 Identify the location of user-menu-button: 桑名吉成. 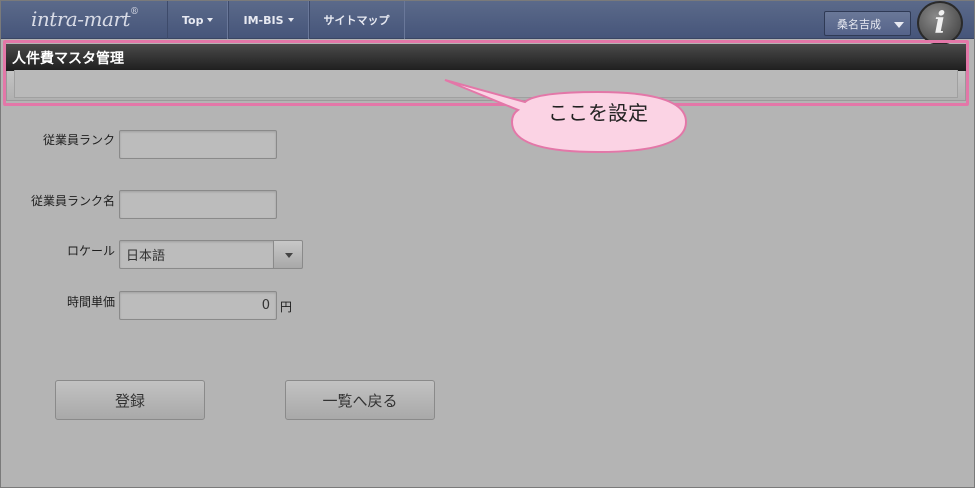
(867, 23).